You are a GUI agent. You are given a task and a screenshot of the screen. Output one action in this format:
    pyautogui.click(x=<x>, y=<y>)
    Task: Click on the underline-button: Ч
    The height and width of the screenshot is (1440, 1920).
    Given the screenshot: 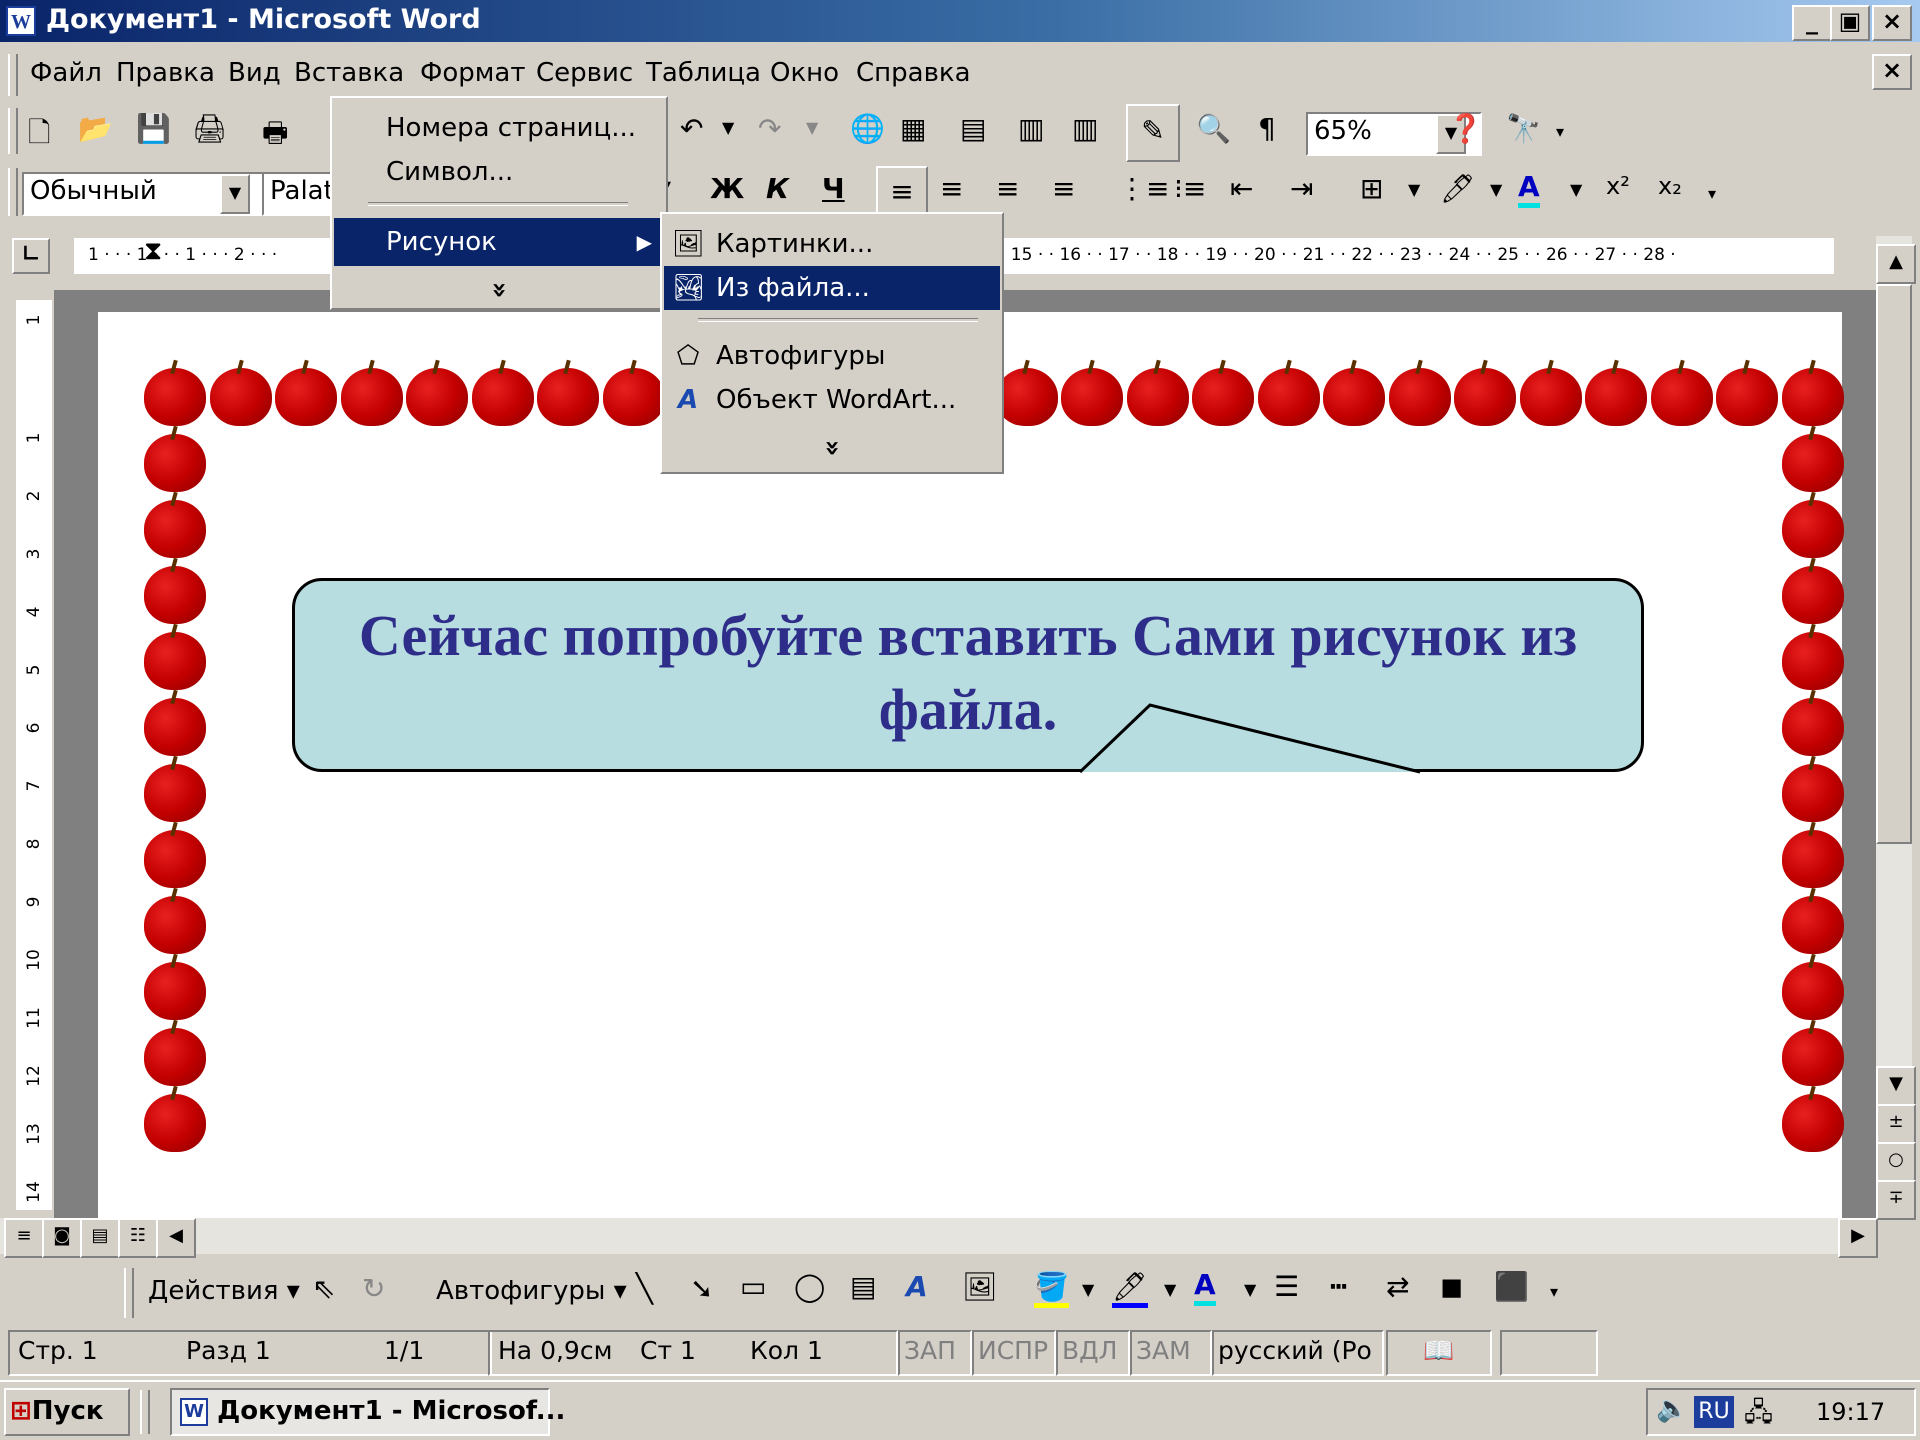 What is the action you would take?
    pyautogui.click(x=833, y=188)
    